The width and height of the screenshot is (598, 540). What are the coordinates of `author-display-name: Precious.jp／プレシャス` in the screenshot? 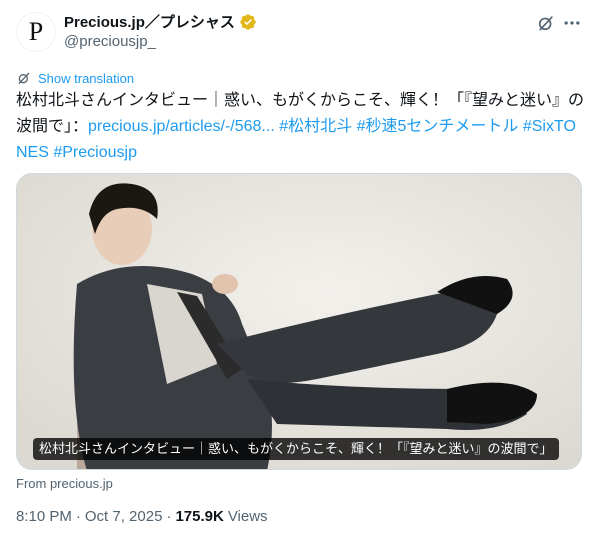 It's located at (149, 21).